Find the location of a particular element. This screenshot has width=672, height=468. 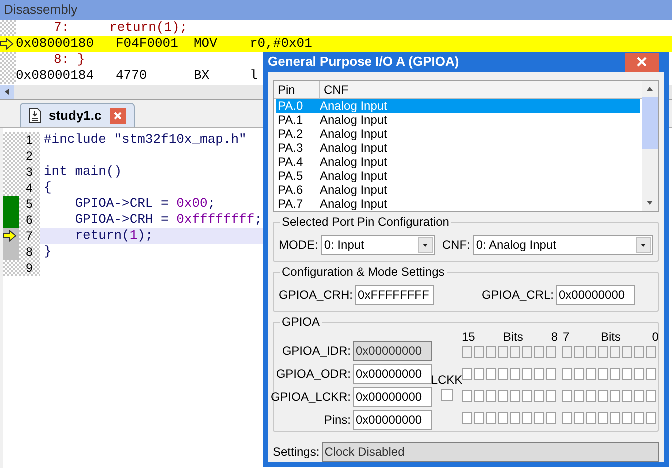

pin-row: PA.7 Analog Input is located at coordinates (458, 204).